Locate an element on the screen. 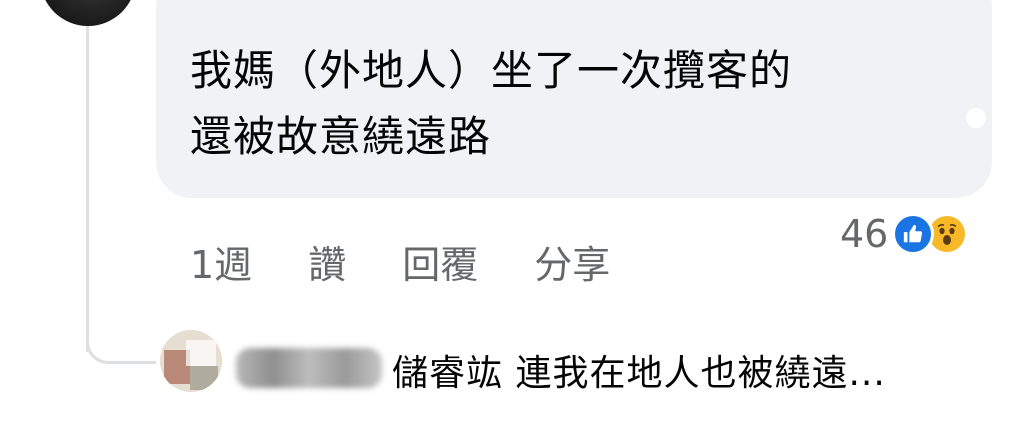  like-button: 讚 is located at coordinates (327, 261).